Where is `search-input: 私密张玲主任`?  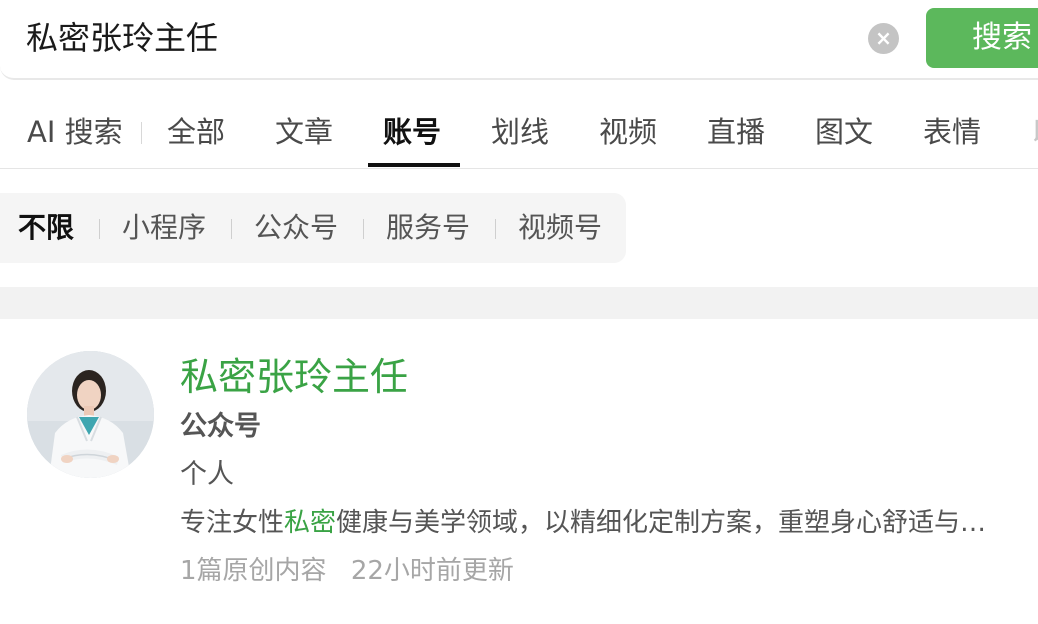
search-input: 私密张玲主任 is located at coordinates (122, 38).